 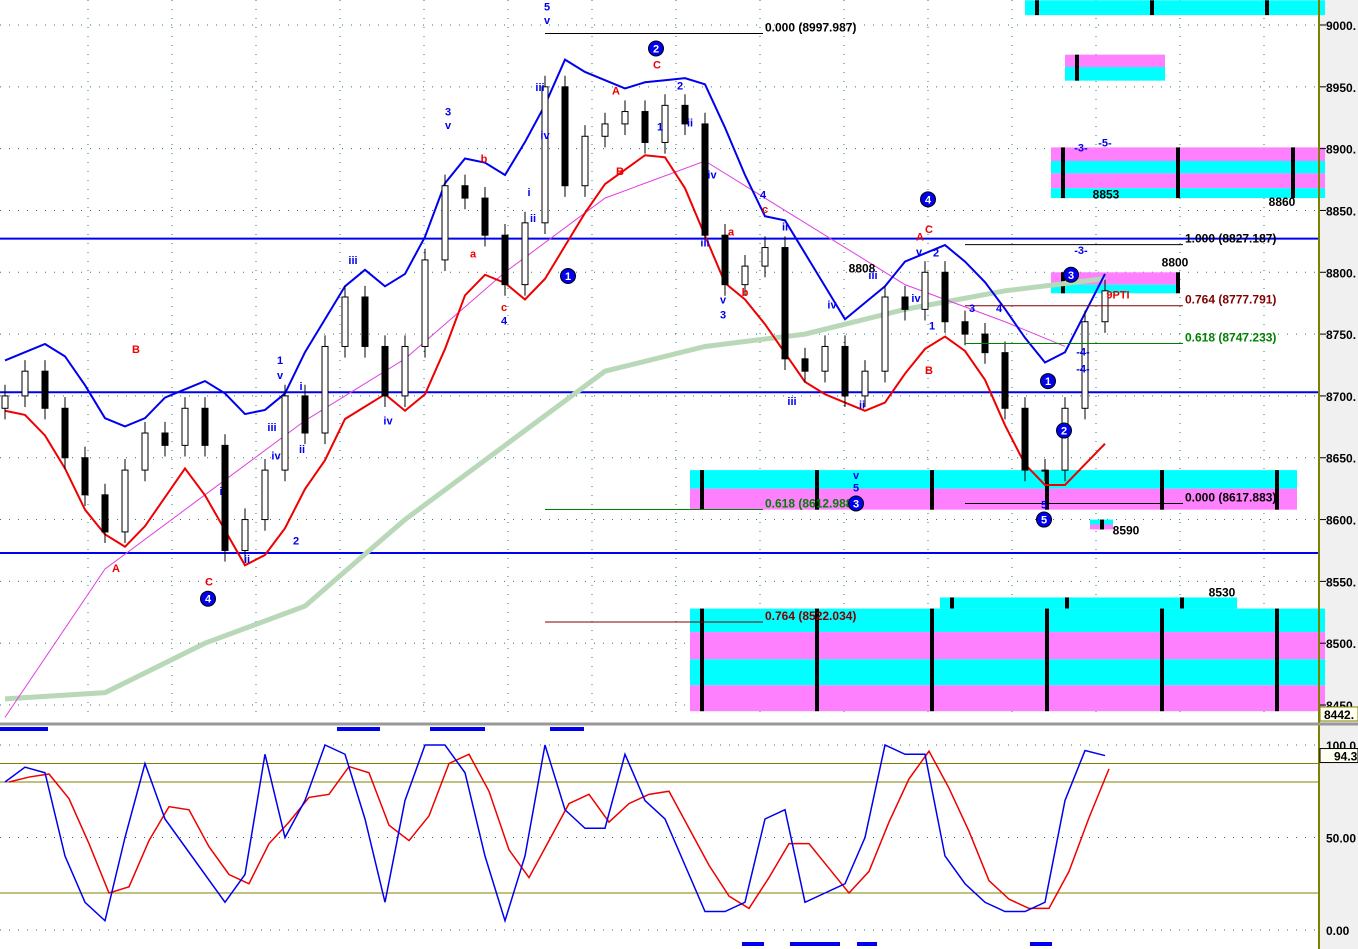 I want to click on wave-label: a, so click(x=473, y=255).